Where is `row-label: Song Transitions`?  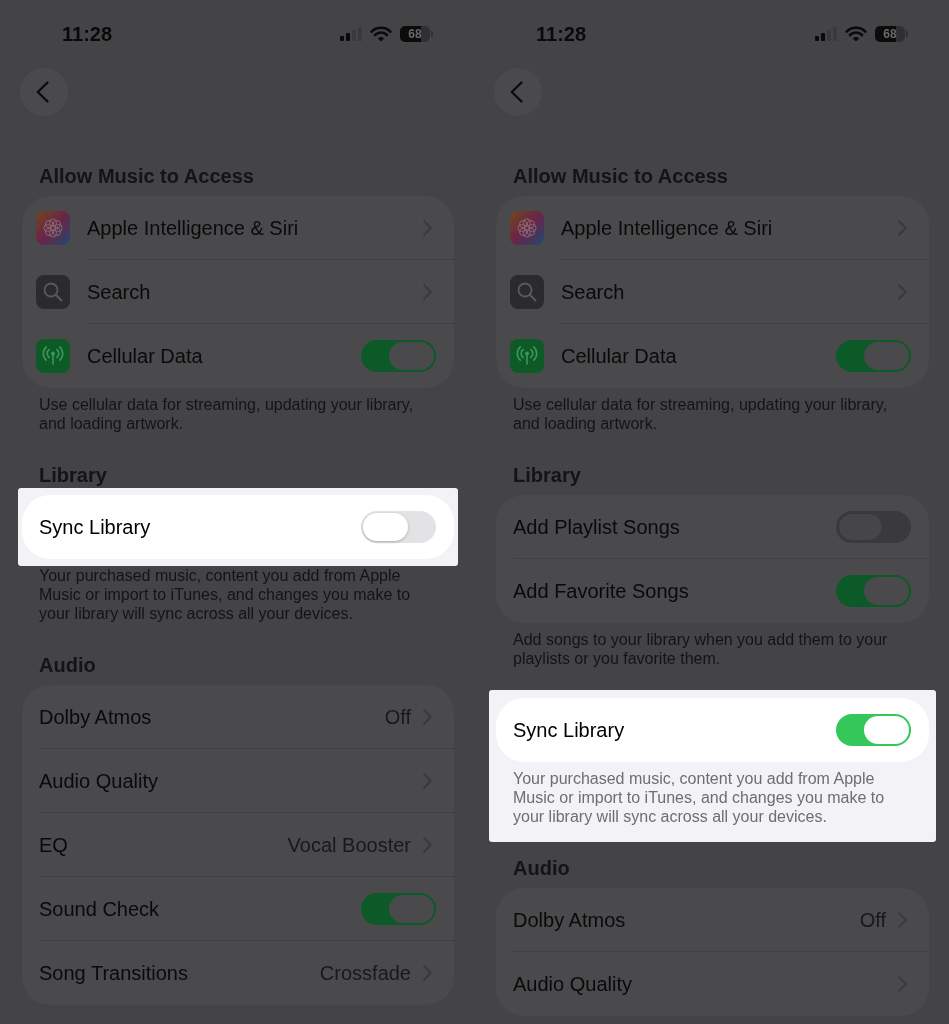
row-label: Song Transitions is located at coordinates (179, 973).